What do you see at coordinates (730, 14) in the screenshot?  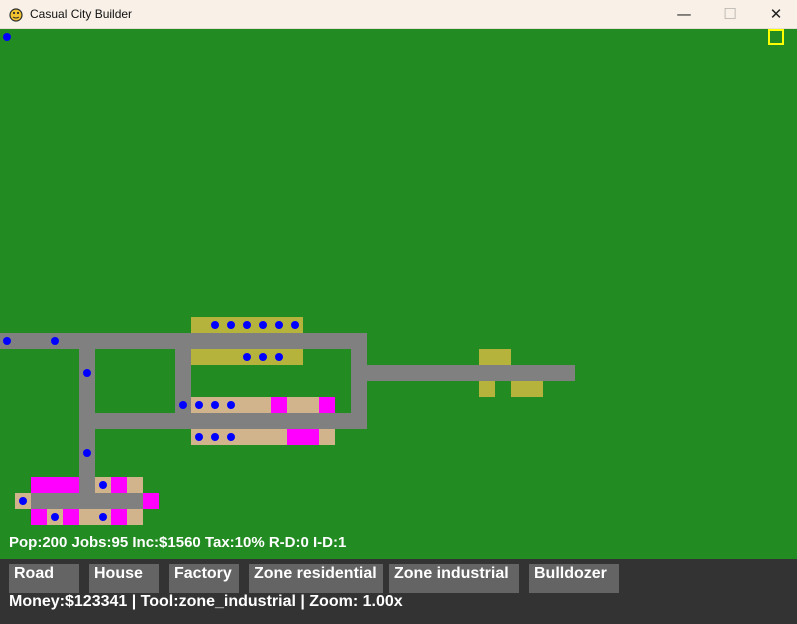 I see `maximize-button: ☐` at bounding box center [730, 14].